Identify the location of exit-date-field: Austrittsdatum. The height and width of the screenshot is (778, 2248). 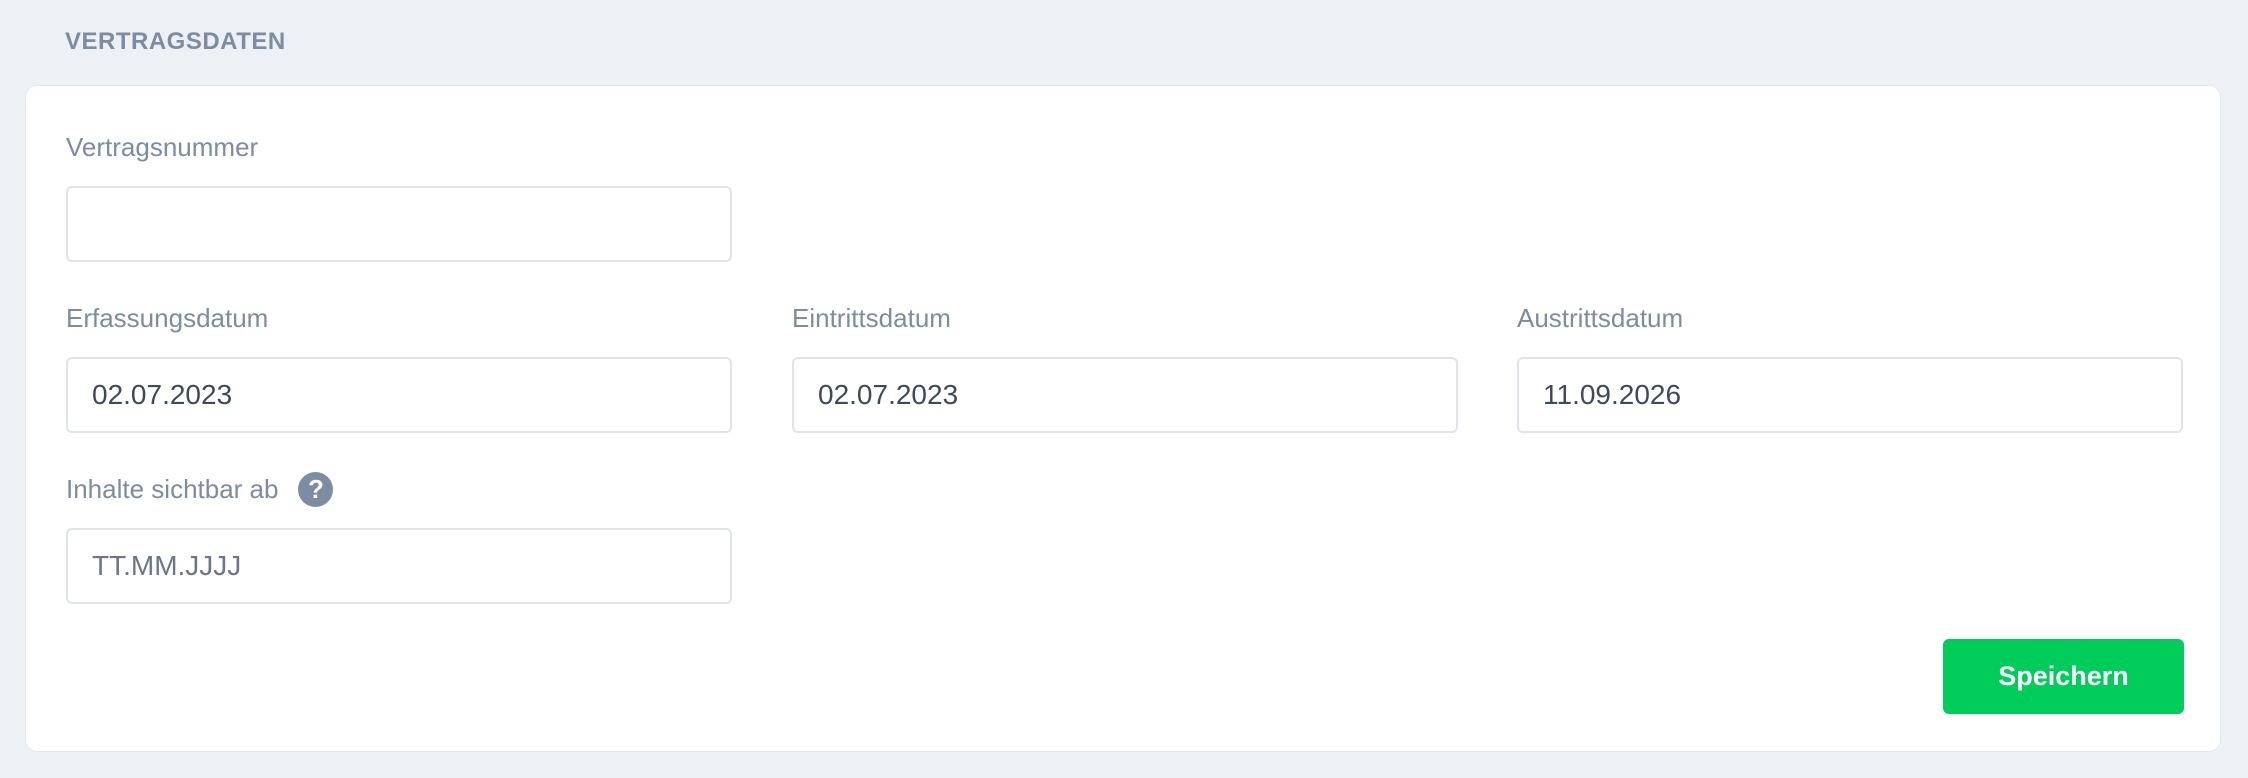
(1850, 367).